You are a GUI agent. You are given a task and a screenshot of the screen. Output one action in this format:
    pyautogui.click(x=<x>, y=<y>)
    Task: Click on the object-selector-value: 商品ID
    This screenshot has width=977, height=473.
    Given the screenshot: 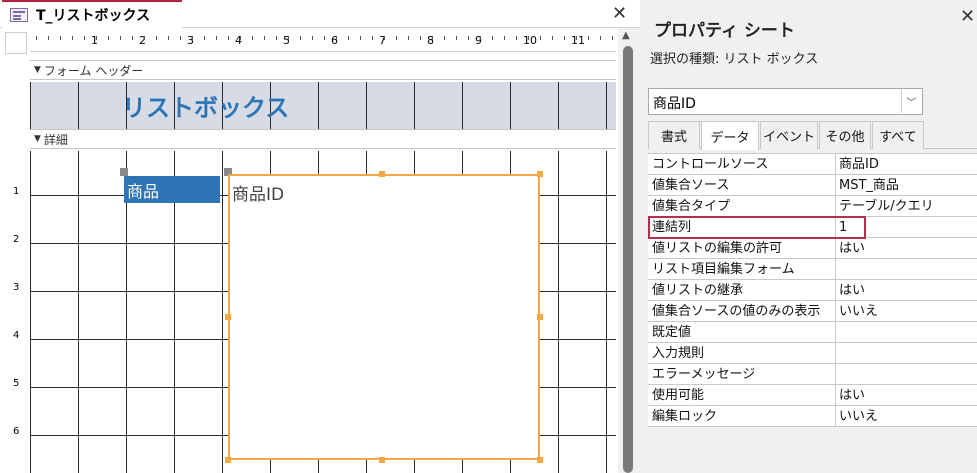 What is the action you would take?
    pyautogui.click(x=674, y=104)
    